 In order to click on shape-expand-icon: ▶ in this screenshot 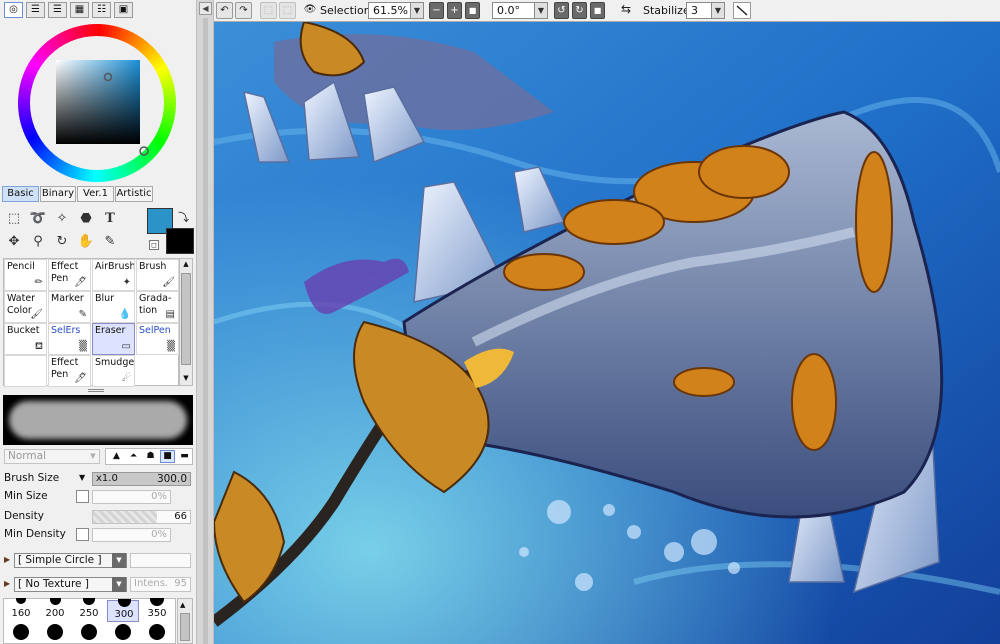, I will do `click(7, 559)`.